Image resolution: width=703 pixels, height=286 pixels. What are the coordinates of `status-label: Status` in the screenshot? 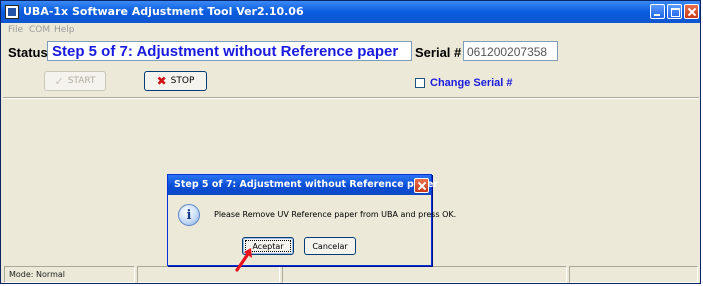 It's located at (28, 52).